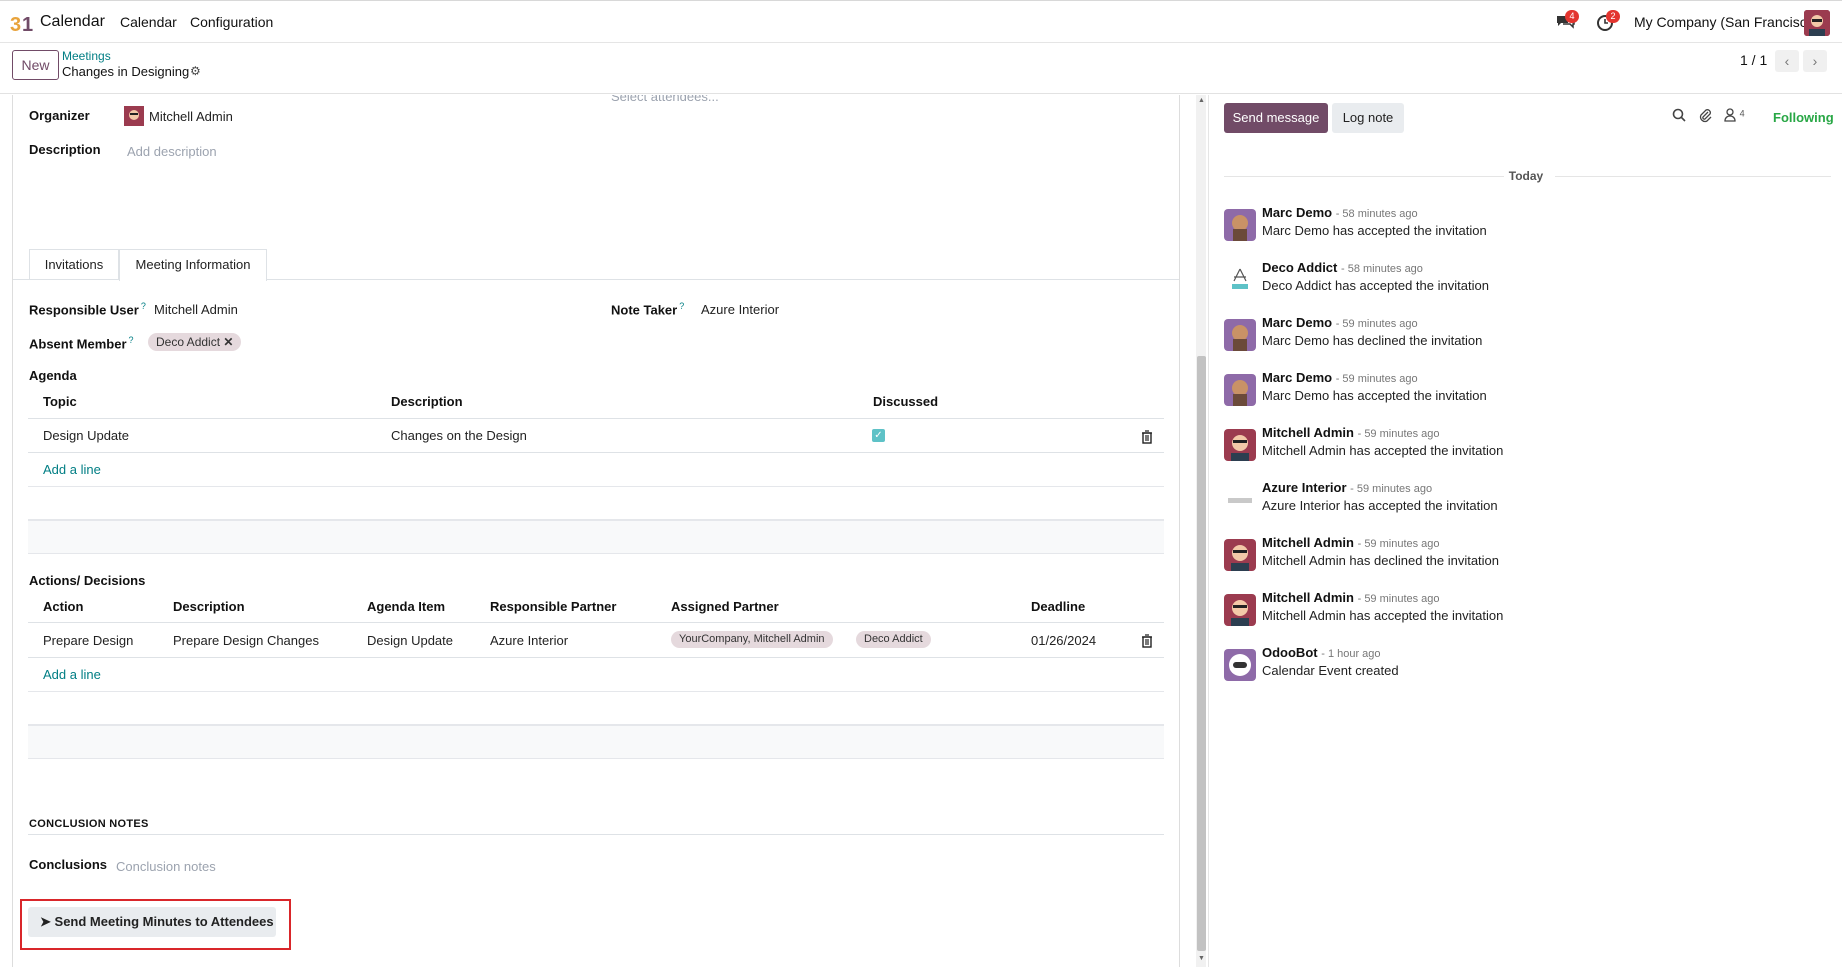 Image resolution: width=1842 pixels, height=967 pixels. Describe the element at coordinates (1299, 267) in the screenshot. I see `message-author: Deco Addict` at that location.